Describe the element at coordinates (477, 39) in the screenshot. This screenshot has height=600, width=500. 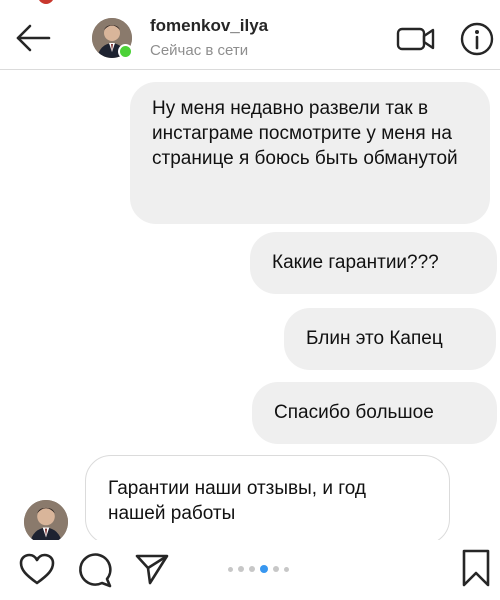
I see `info-icon` at that location.